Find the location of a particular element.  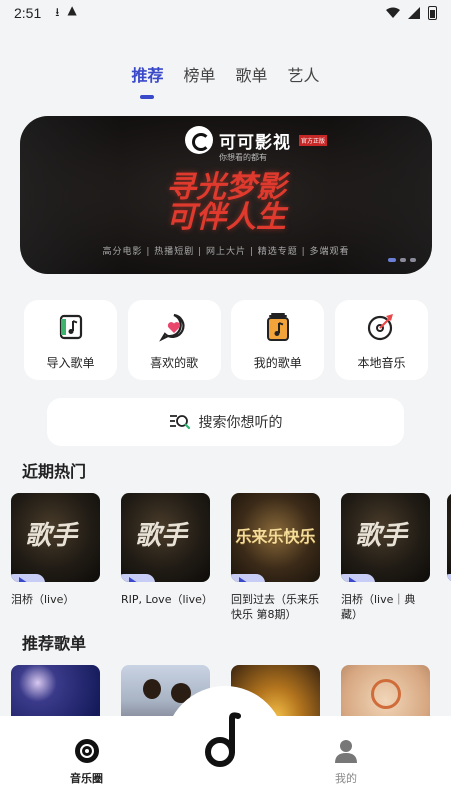

nav-mine: 我的 is located at coordinates (346, 762).